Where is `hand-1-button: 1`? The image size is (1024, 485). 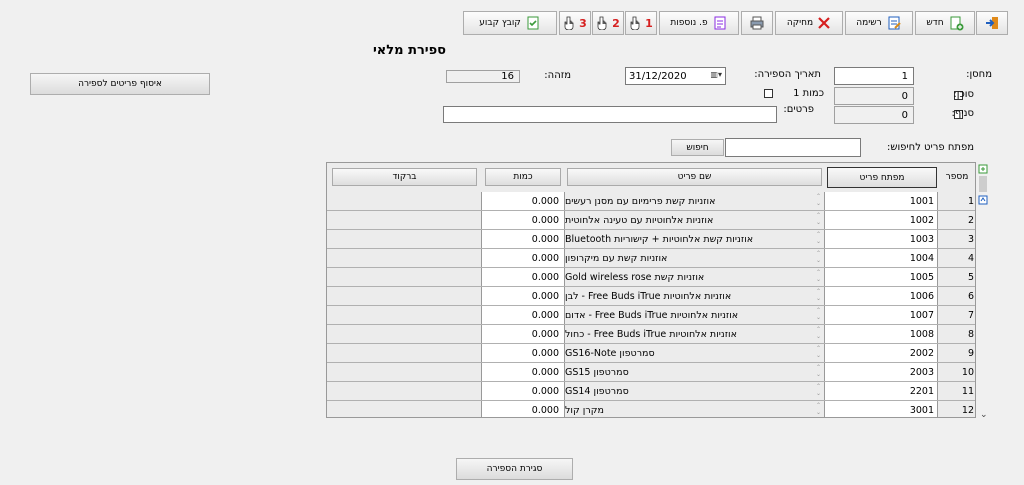 hand-1-button: 1 is located at coordinates (641, 23).